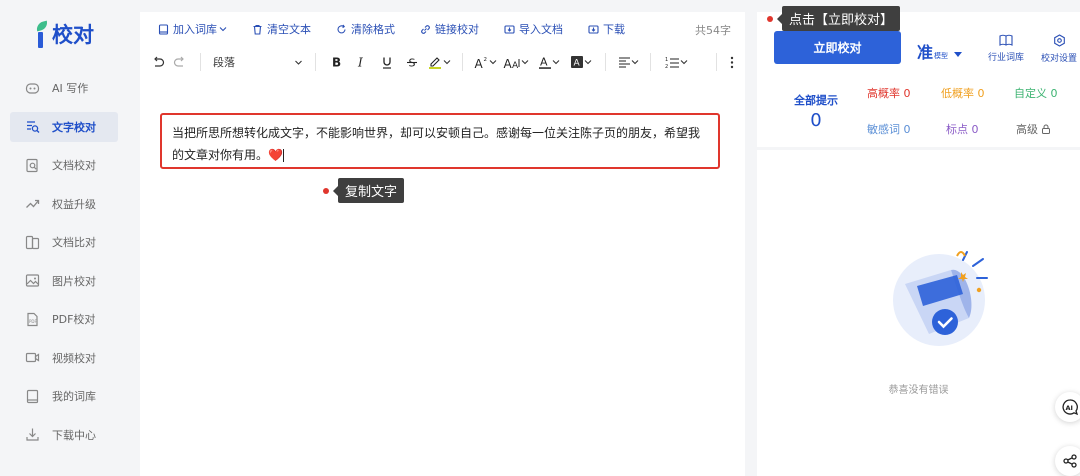 The image size is (1080, 476). I want to click on font-color-icon: A, so click(545, 62).